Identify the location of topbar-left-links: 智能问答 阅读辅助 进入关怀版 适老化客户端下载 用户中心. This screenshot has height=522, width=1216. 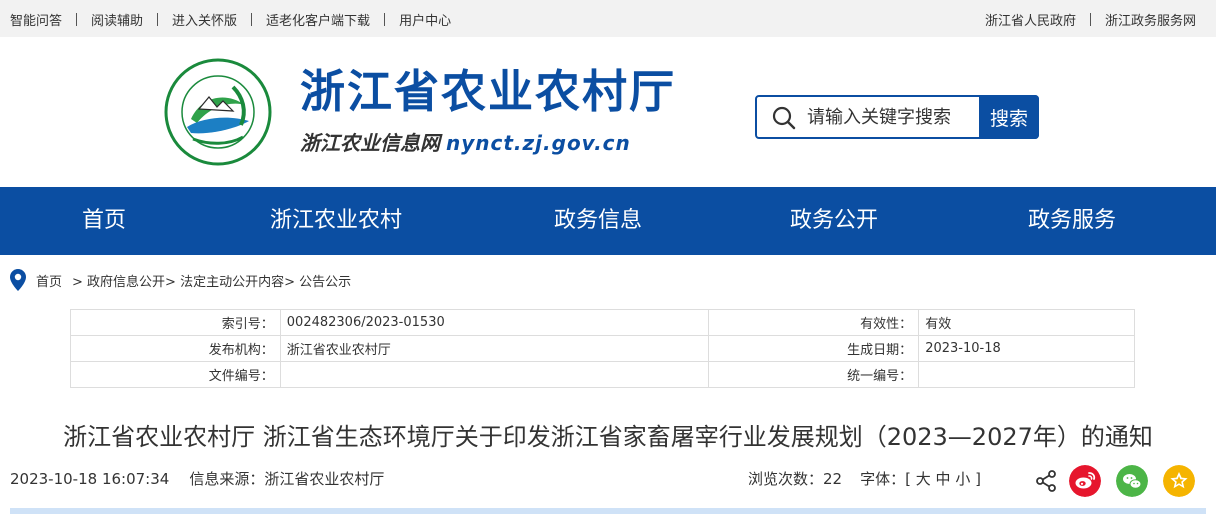
(230, 19).